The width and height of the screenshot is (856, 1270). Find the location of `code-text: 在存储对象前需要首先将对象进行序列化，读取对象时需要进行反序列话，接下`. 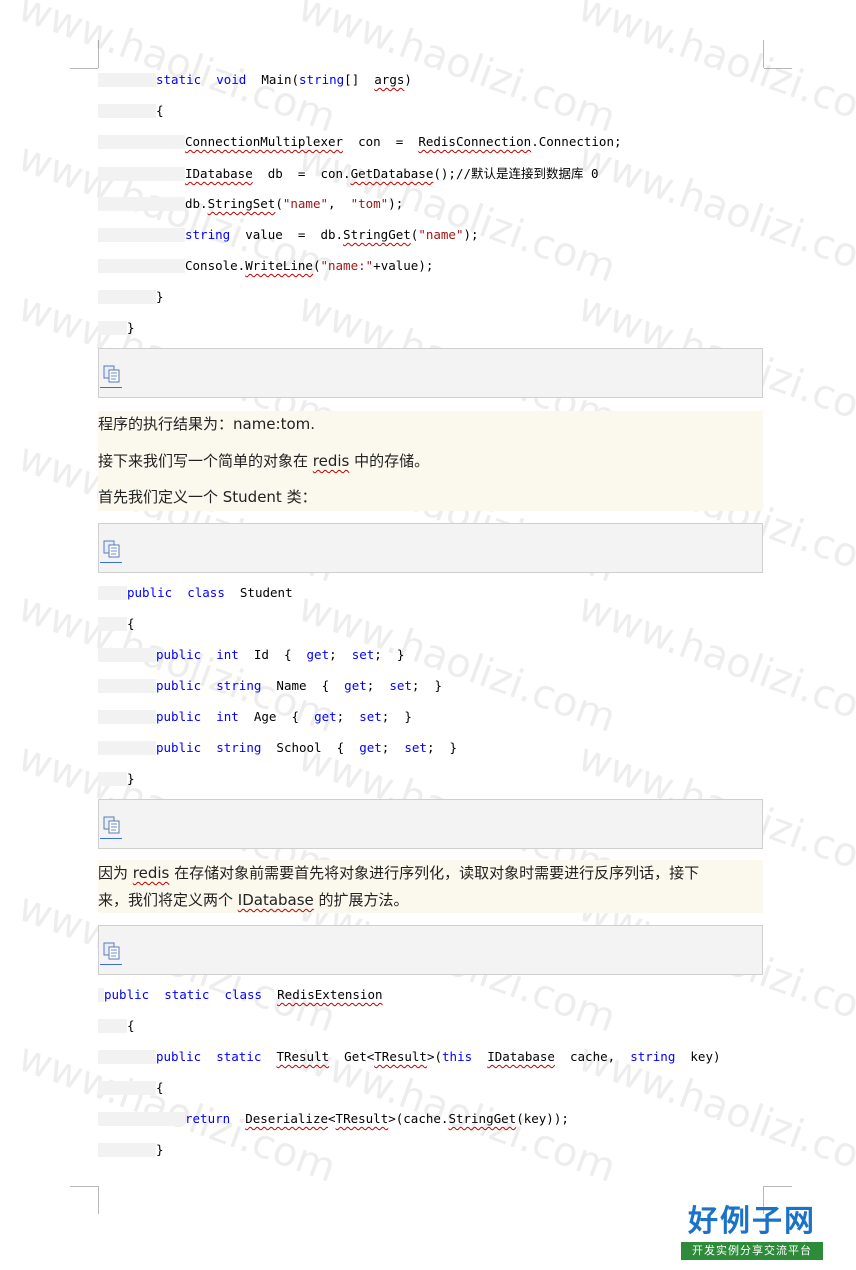

code-text: 在存储对象前需要首先将对象进行序列化，读取对象时需要进行反序列话，接下 is located at coordinates (434, 873).